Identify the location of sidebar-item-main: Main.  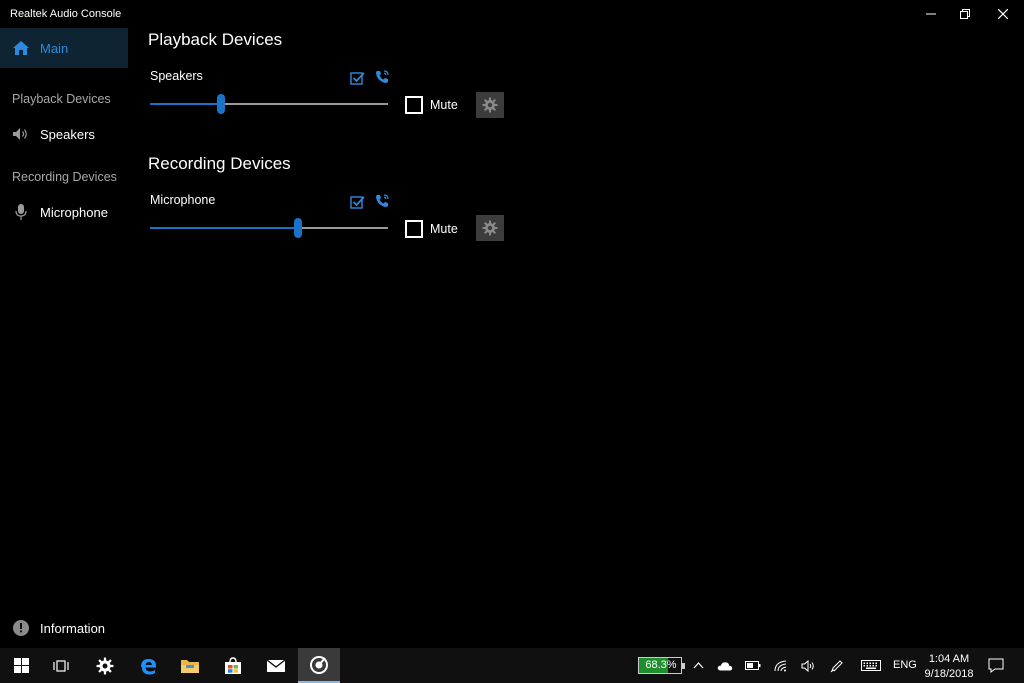
(64, 48).